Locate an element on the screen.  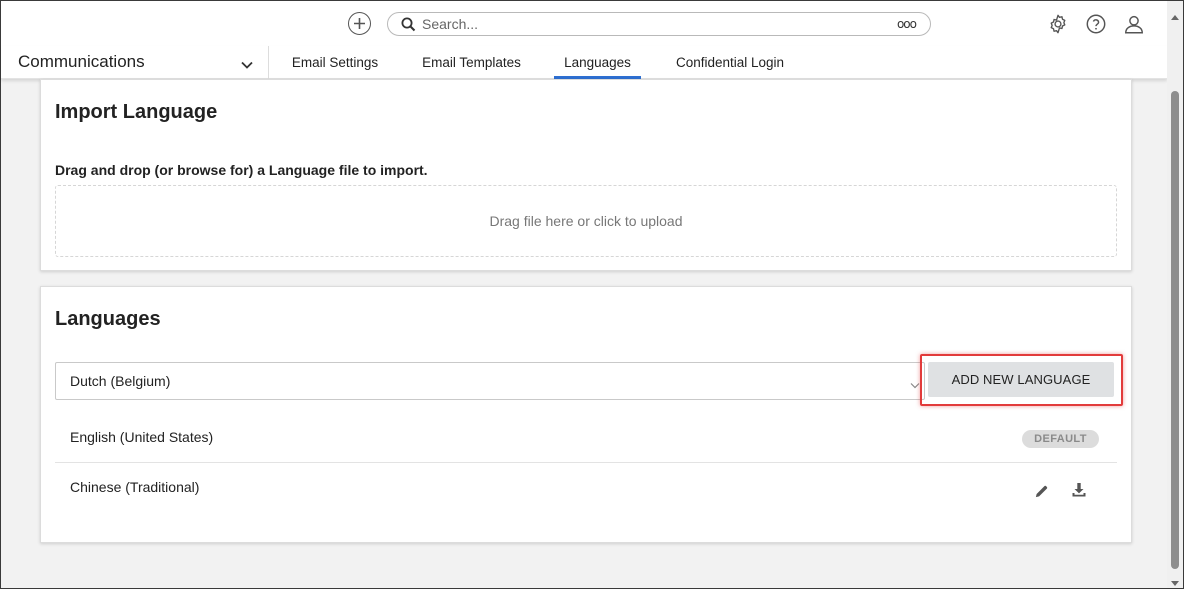
tab-languages: Languages is located at coordinates (597, 62).